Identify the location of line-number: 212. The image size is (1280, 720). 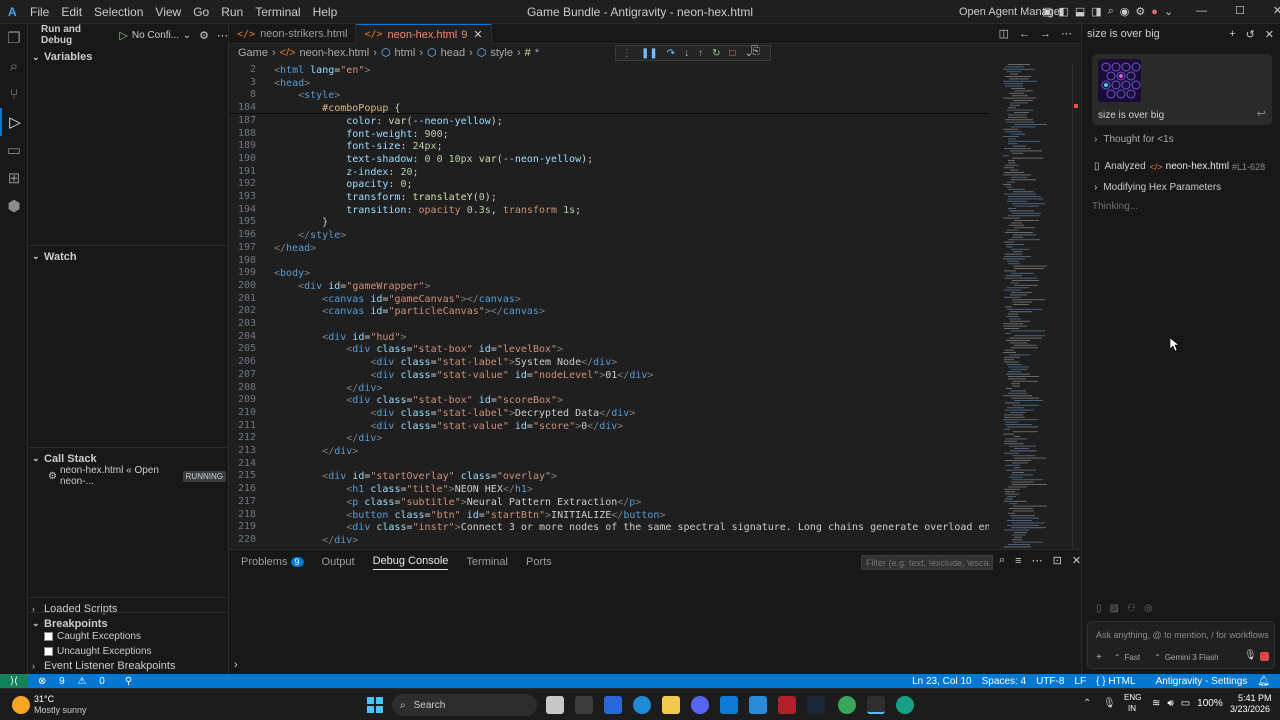
(242, 437).